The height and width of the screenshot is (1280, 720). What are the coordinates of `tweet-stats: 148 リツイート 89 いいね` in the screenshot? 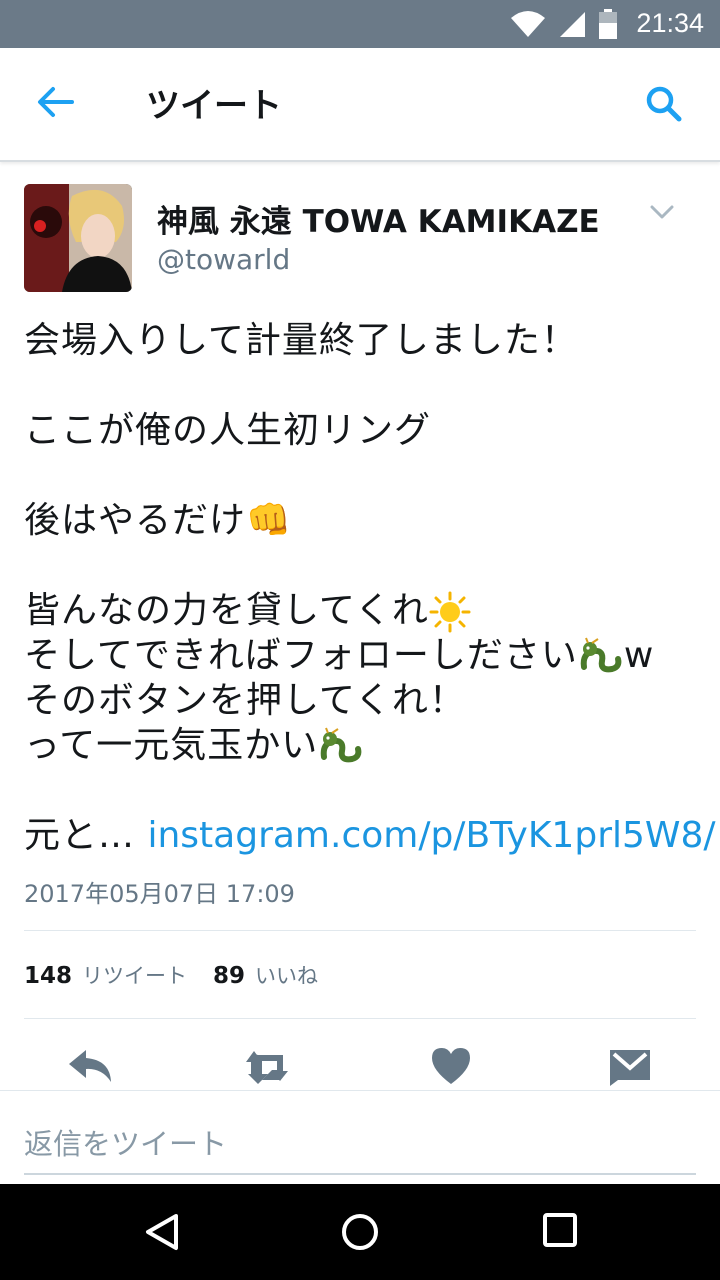 It's located at (184, 975).